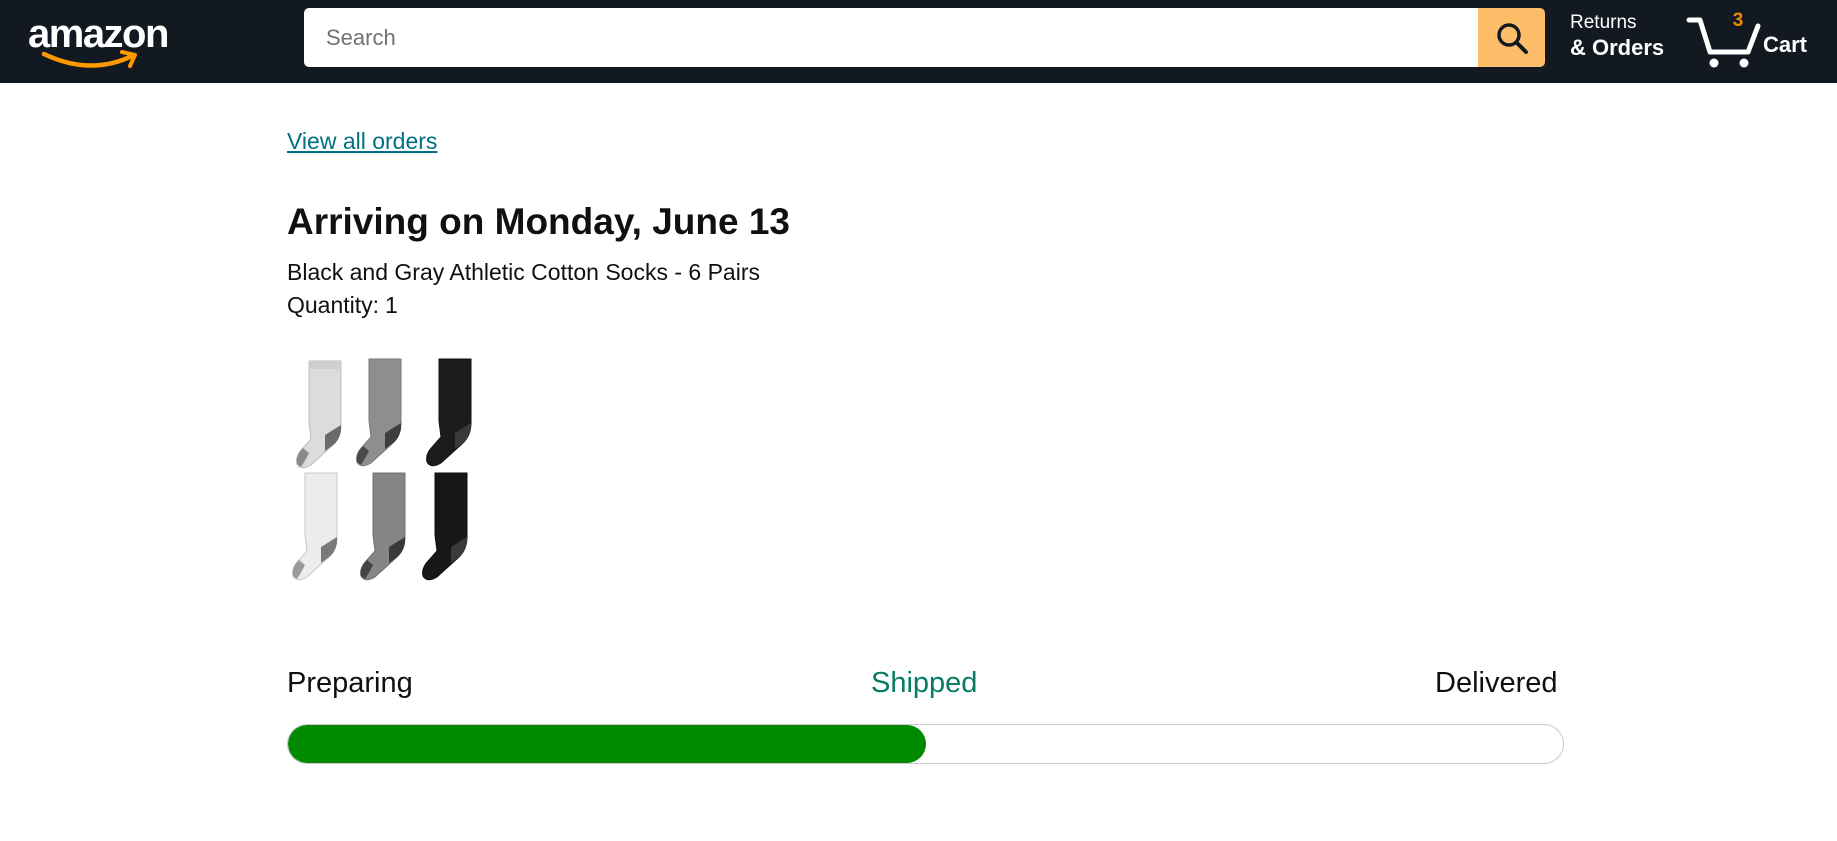 The width and height of the screenshot is (1837, 841). I want to click on amazon-logo: amazon, so click(106, 39).